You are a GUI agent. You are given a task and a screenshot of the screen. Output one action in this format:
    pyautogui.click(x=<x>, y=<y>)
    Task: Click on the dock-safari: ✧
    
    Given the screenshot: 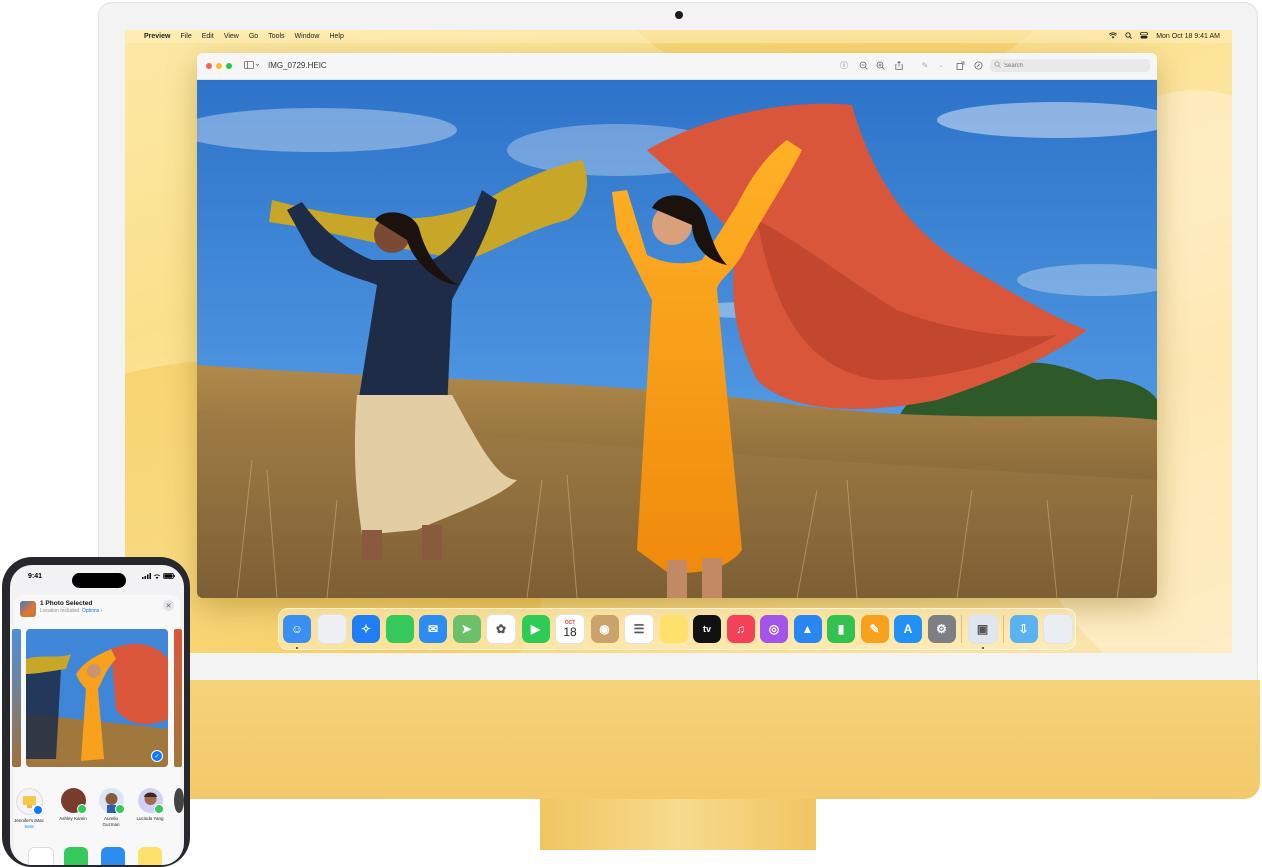 What is the action you would take?
    pyautogui.click(x=366, y=629)
    